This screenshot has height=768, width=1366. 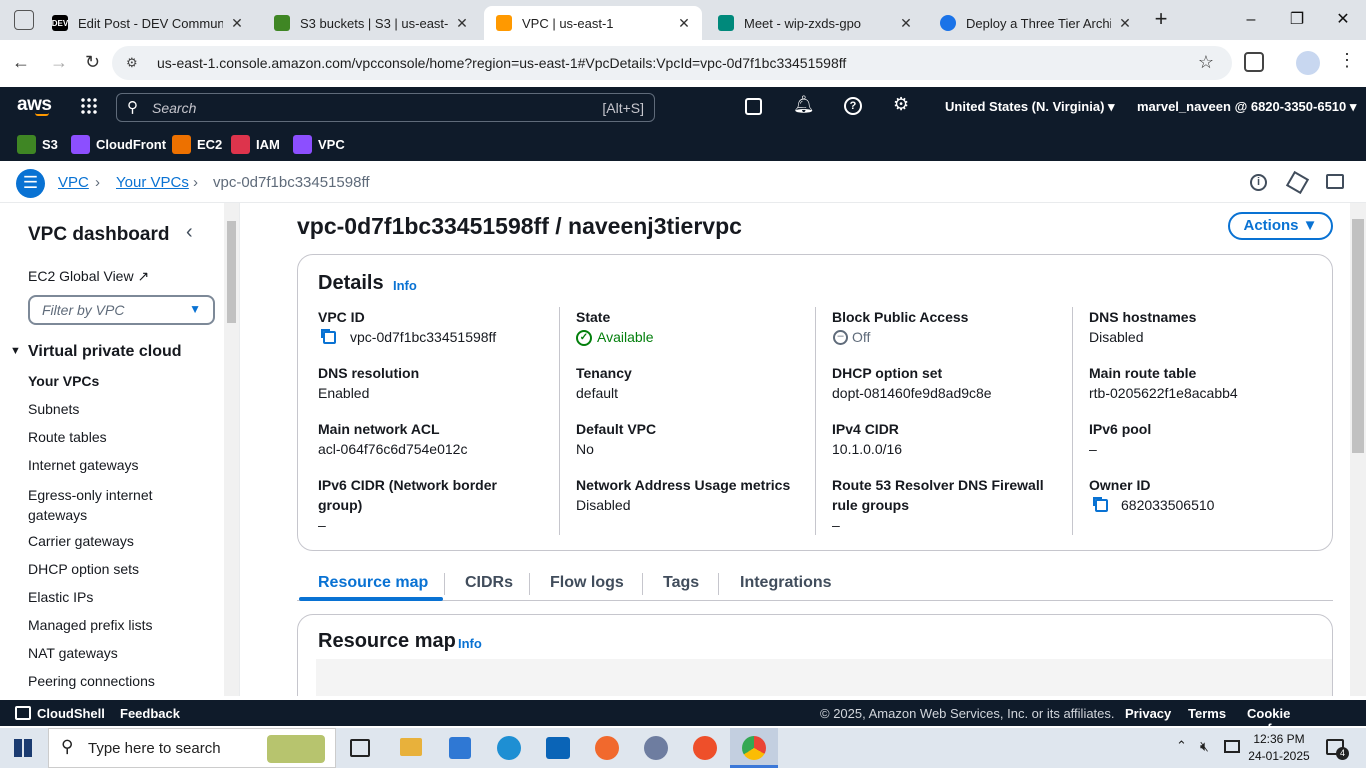 What do you see at coordinates (1335, 181) in the screenshot?
I see `notifications-panel-icon` at bounding box center [1335, 181].